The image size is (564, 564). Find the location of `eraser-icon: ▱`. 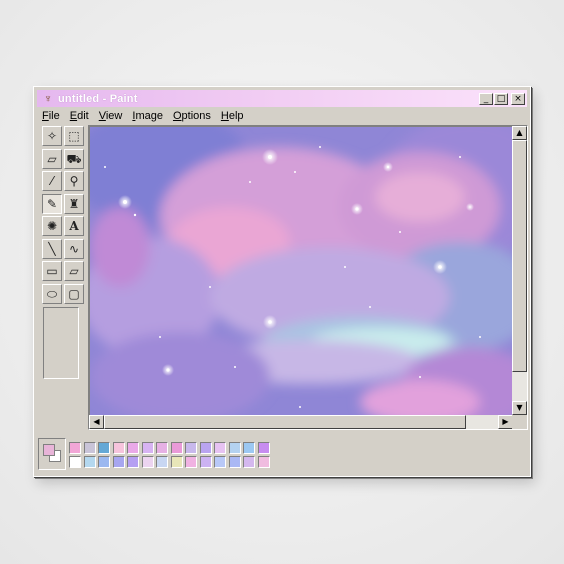

eraser-icon: ▱ is located at coordinates (52, 158).